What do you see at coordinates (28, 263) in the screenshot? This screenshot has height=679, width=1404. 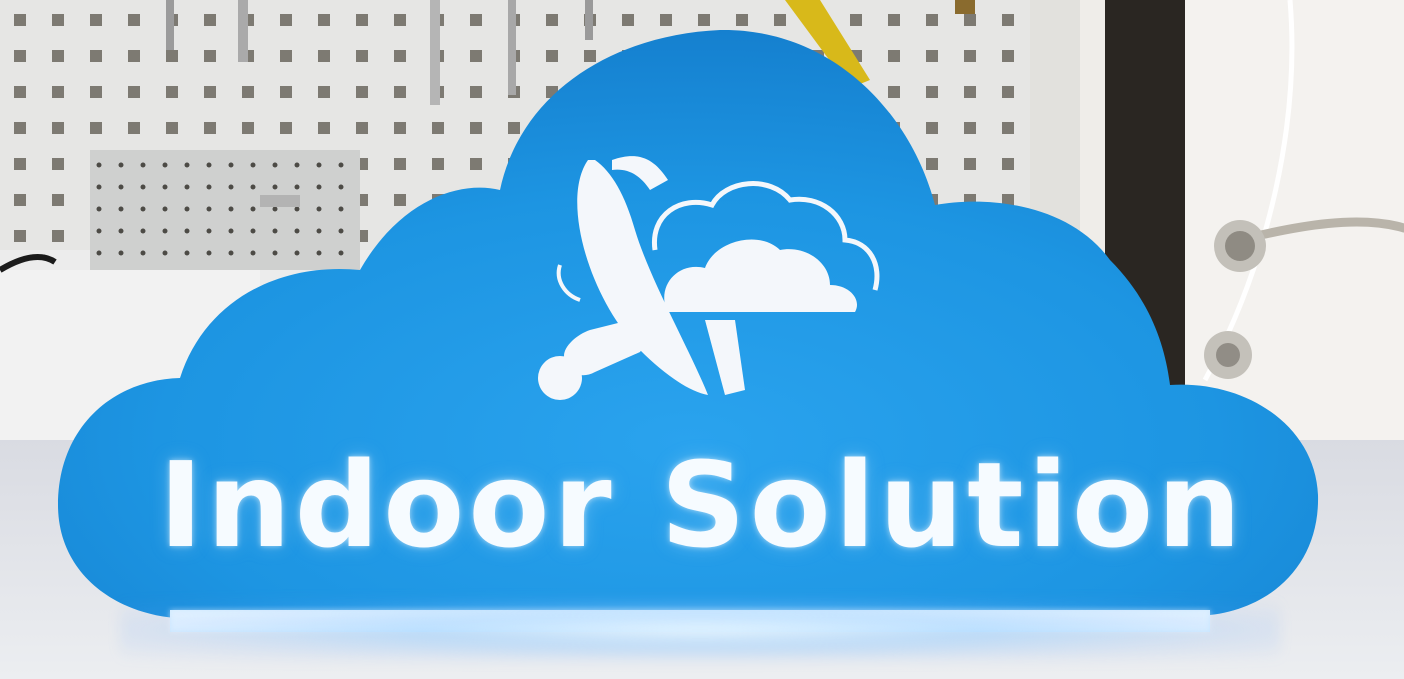 I see `black-cable` at bounding box center [28, 263].